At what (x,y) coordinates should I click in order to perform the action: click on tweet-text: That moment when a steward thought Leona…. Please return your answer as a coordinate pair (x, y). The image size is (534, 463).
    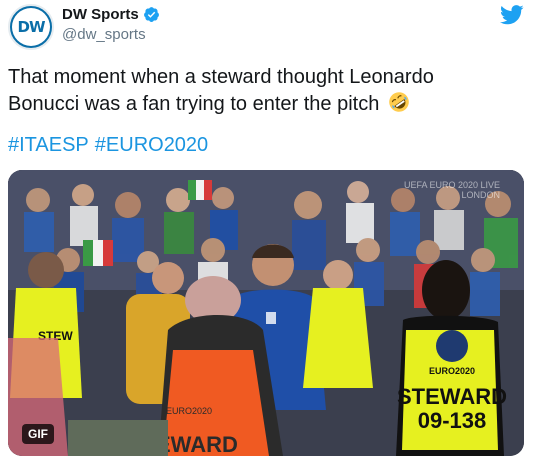
    Looking at the image, I should click on (258, 91).